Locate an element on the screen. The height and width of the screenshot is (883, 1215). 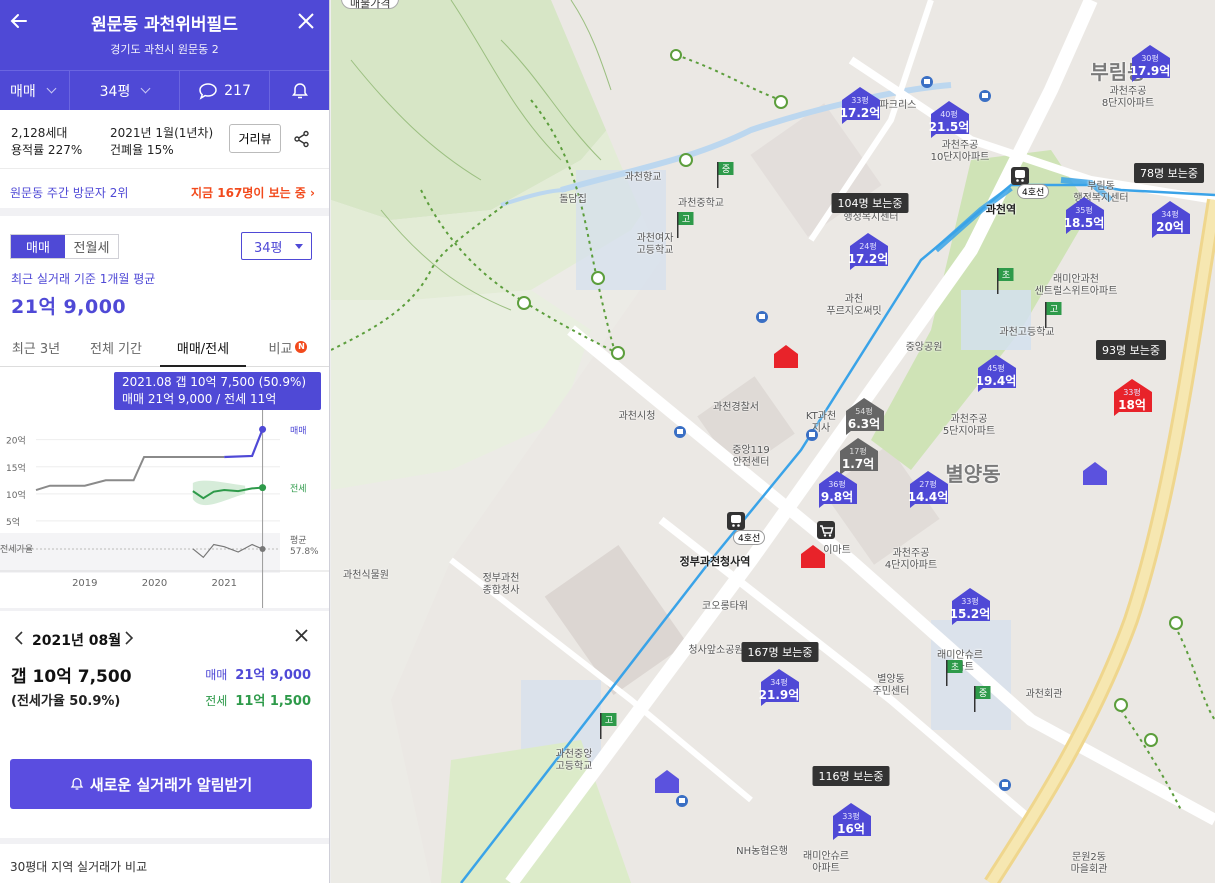
viewer-count-bubble: 167명 보는중 is located at coordinates (780, 652).